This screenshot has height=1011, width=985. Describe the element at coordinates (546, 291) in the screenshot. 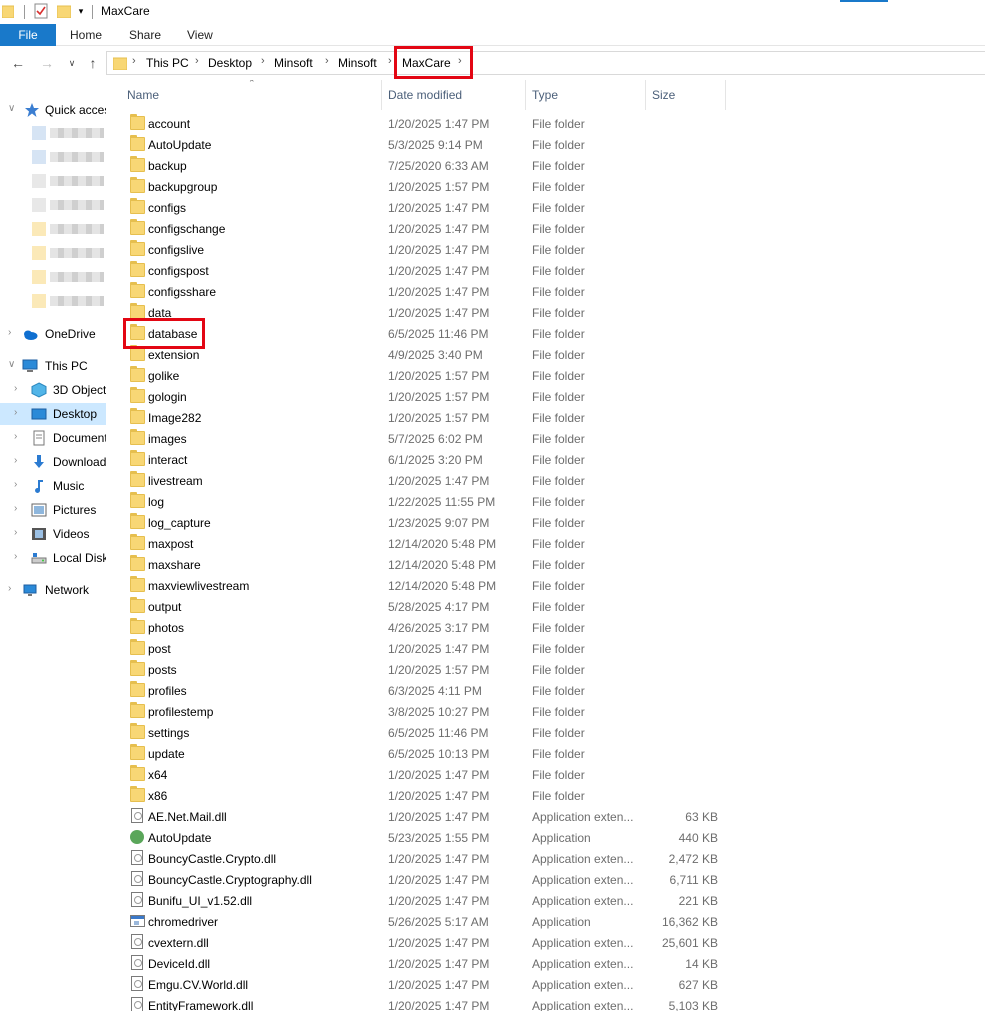

I see `table-row: configsshare 1/20/2025 1:47 PM File folder` at that location.